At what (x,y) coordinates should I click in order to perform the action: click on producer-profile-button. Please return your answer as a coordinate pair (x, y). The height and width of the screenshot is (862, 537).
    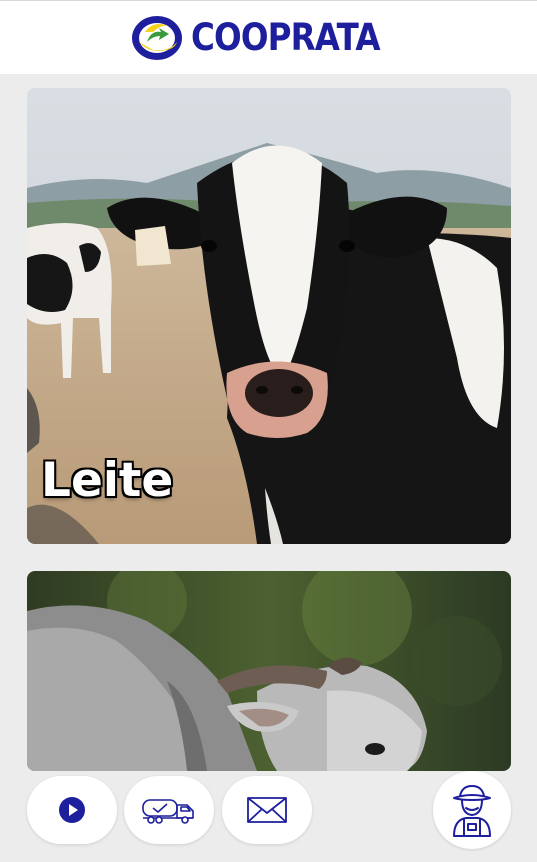
    Looking at the image, I should click on (472, 810).